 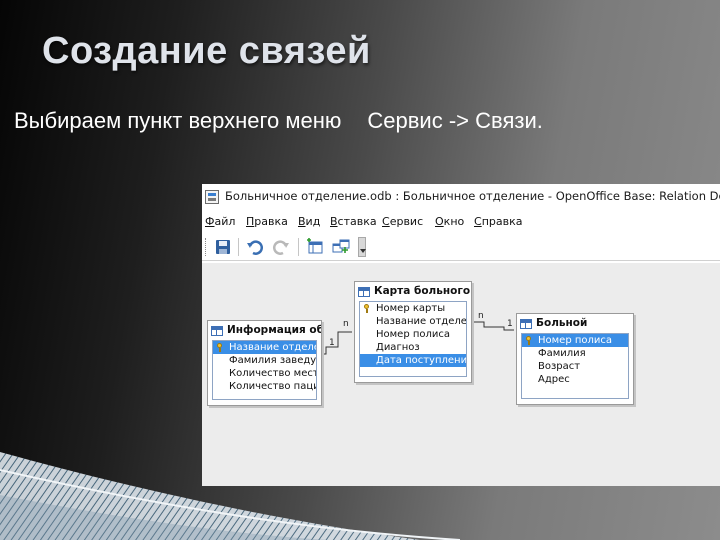 I want to click on menu-insert: Вставка, so click(x=353, y=221).